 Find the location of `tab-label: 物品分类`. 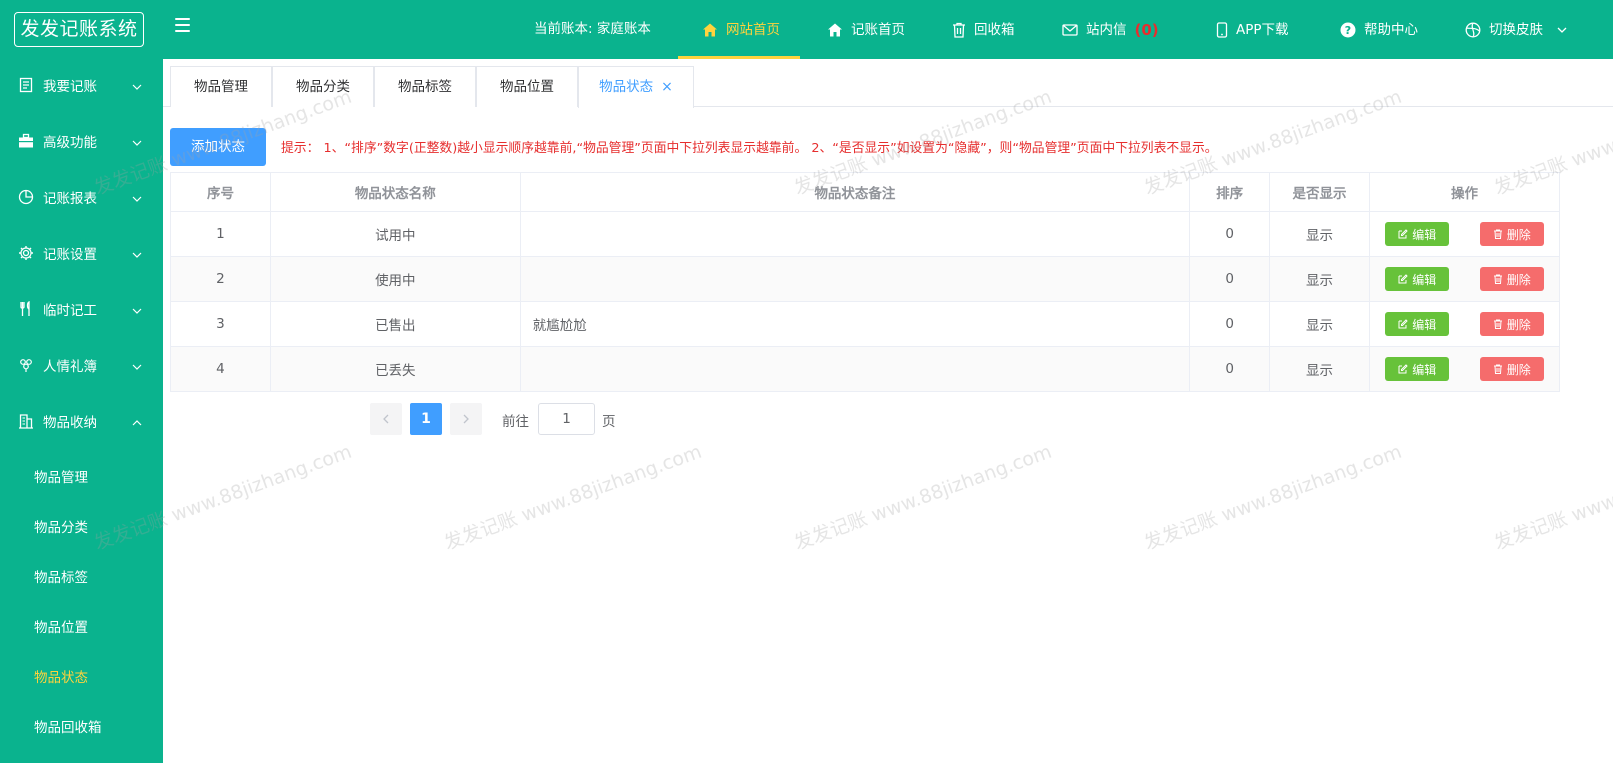

tab-label: 物品分类 is located at coordinates (323, 87).